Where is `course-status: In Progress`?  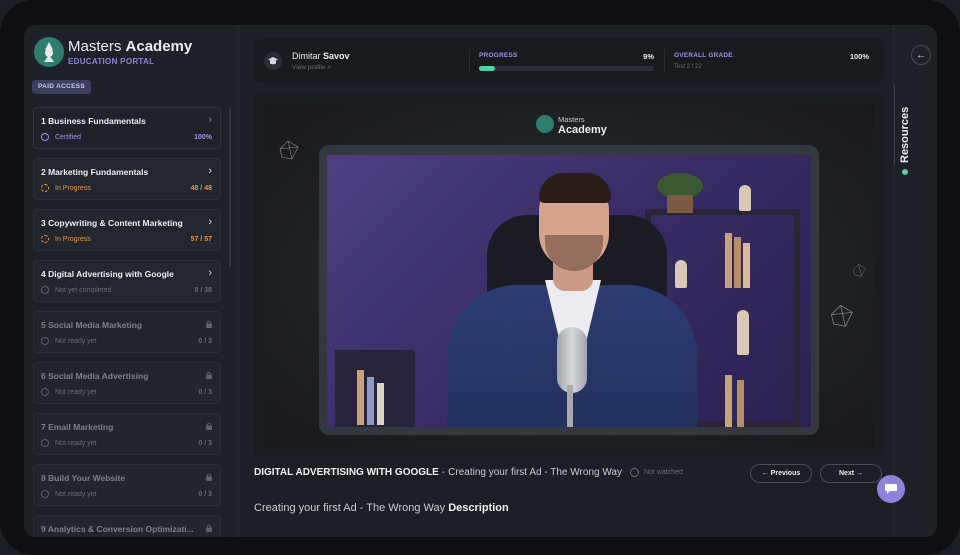
course-status: In Progress is located at coordinates (66, 188).